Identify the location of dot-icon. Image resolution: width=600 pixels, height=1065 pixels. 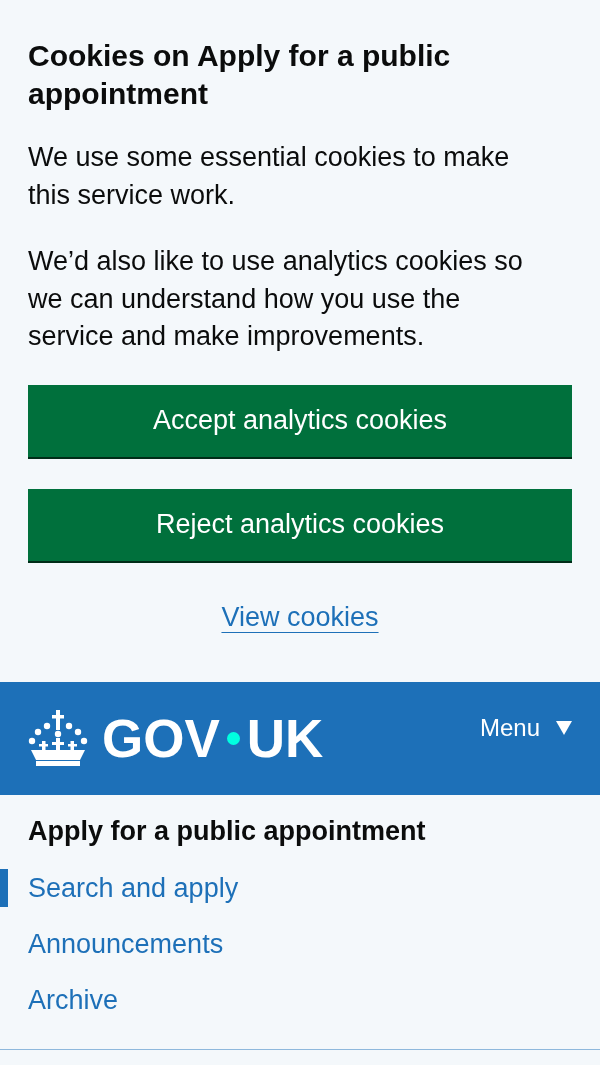
(233, 738).